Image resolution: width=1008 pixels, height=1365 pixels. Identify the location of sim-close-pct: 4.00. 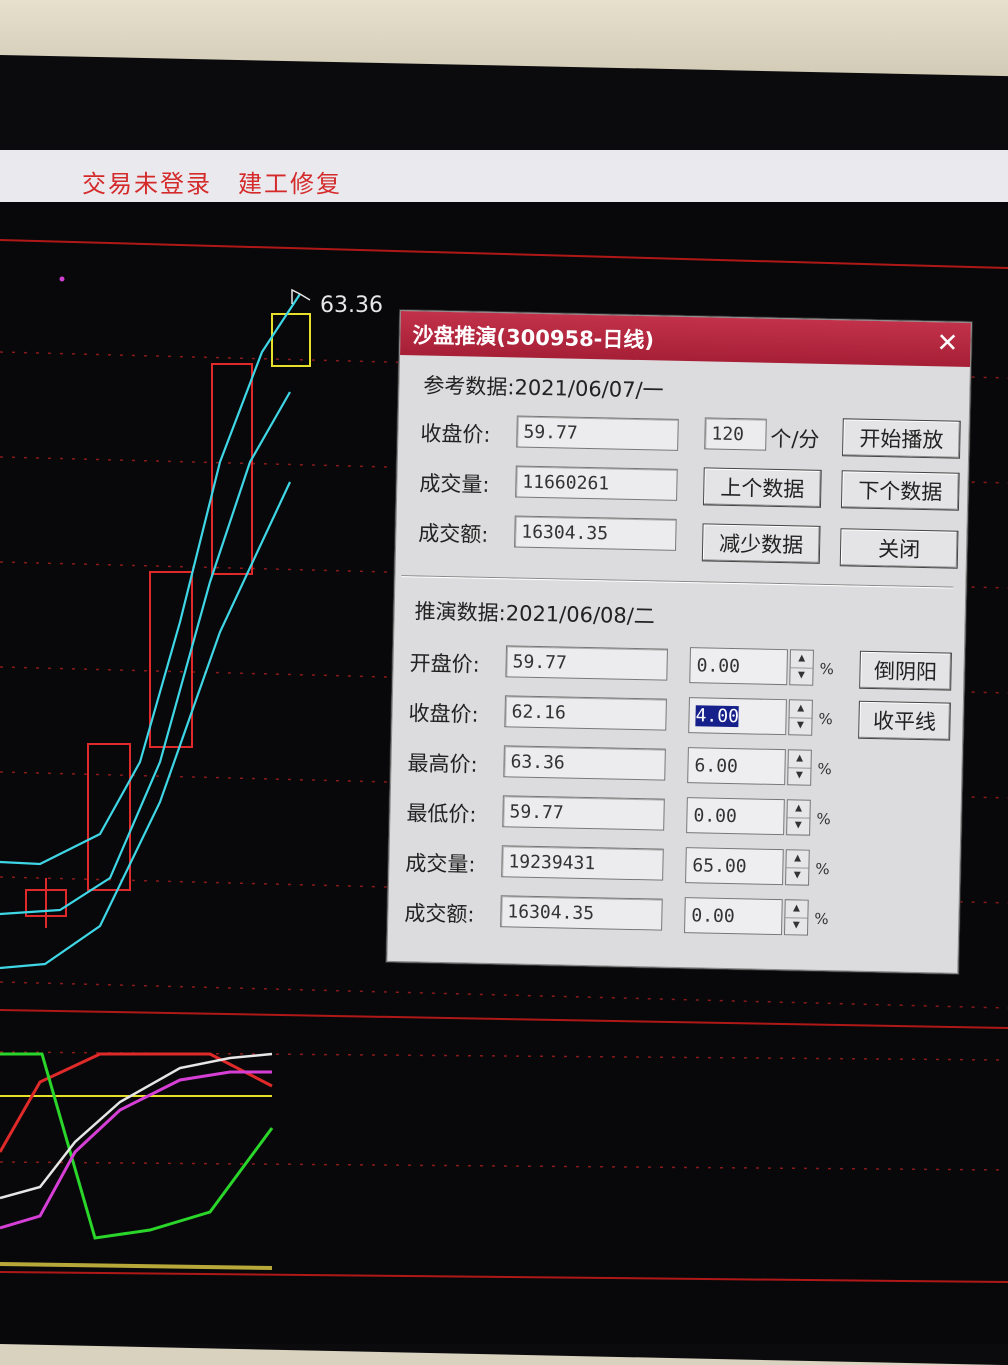
(737, 716).